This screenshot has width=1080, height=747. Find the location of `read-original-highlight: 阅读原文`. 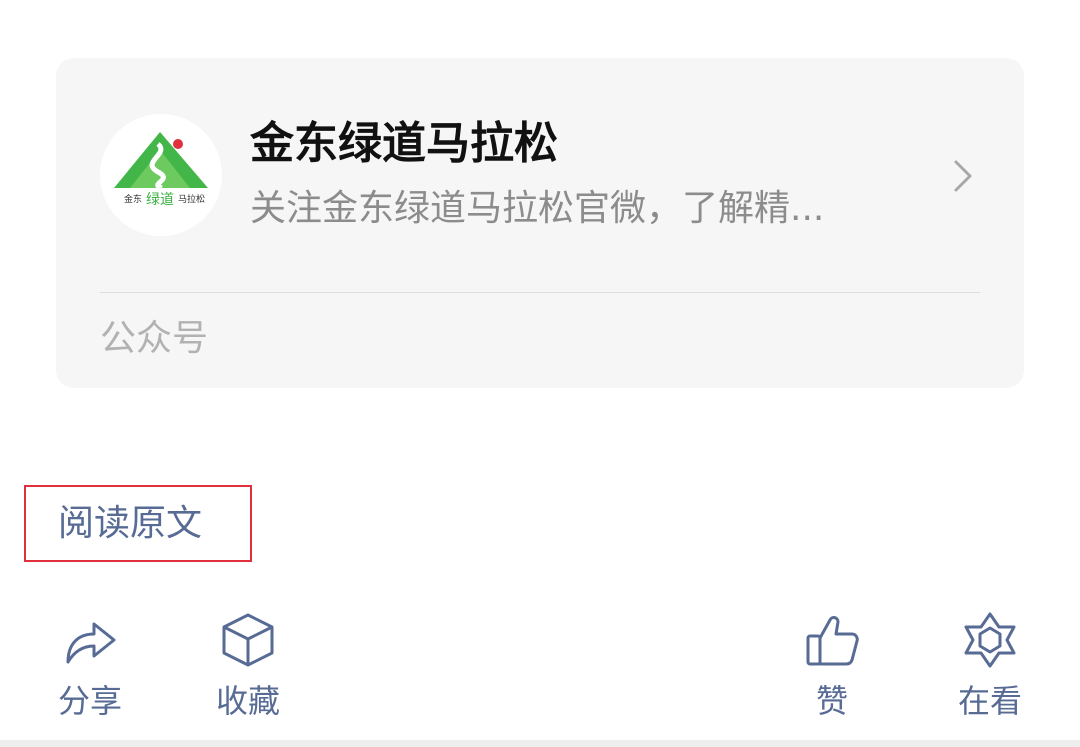

read-original-highlight: 阅读原文 is located at coordinates (138, 523).